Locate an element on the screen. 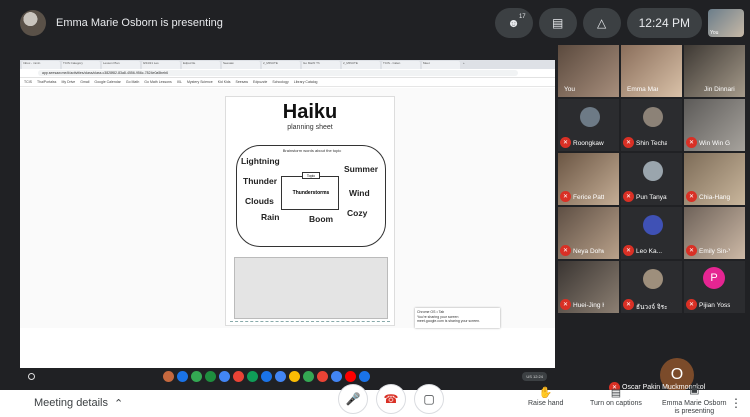 This screenshot has width=750, height=417. youtube-icon is located at coordinates (350, 376).